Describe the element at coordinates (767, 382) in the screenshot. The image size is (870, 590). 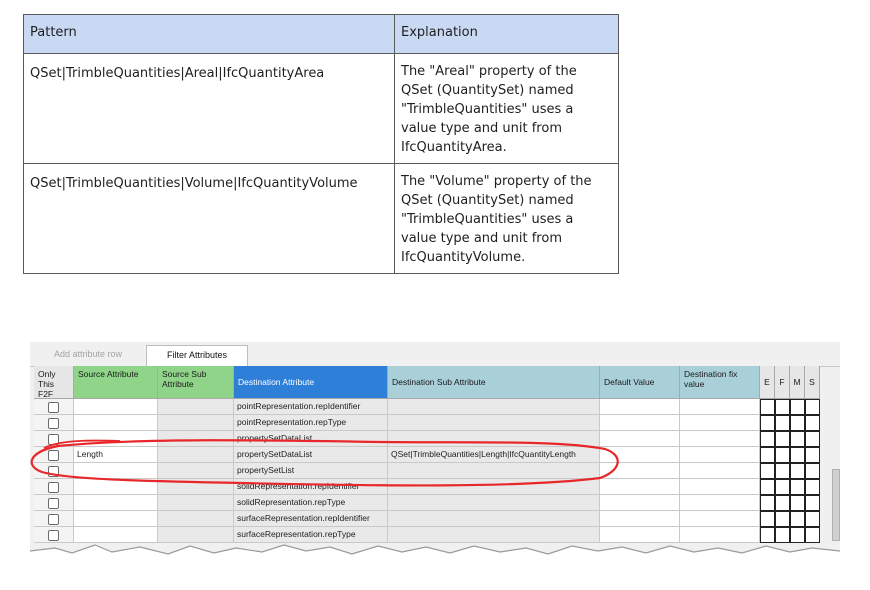
I see `e-flag-header: E` at that location.